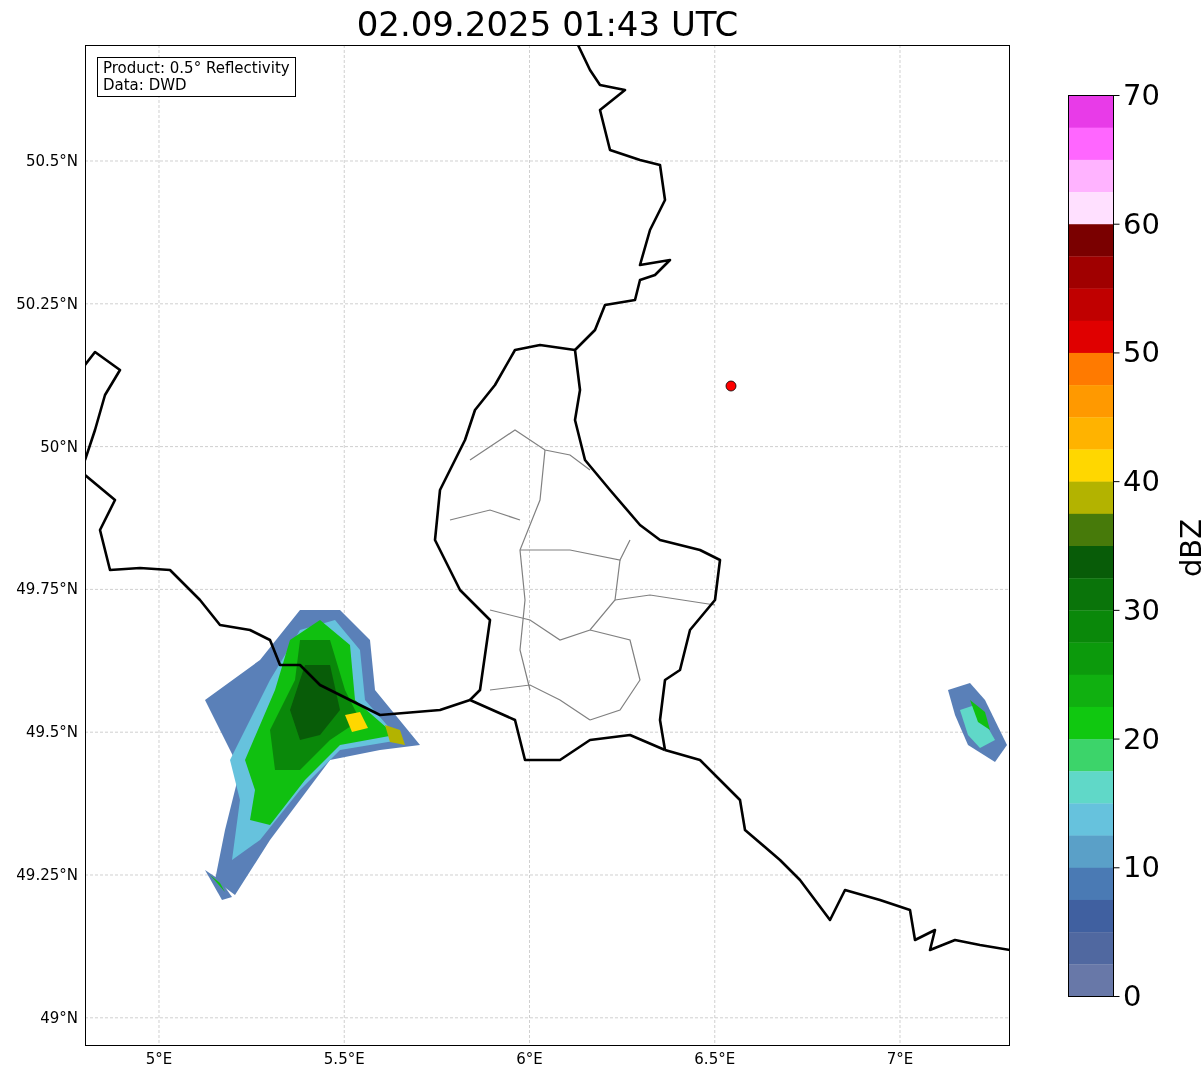 This screenshot has width=1202, height=1081. What do you see at coordinates (1141, 738) in the screenshot?
I see `colorbar-tick-label: 20` at bounding box center [1141, 738].